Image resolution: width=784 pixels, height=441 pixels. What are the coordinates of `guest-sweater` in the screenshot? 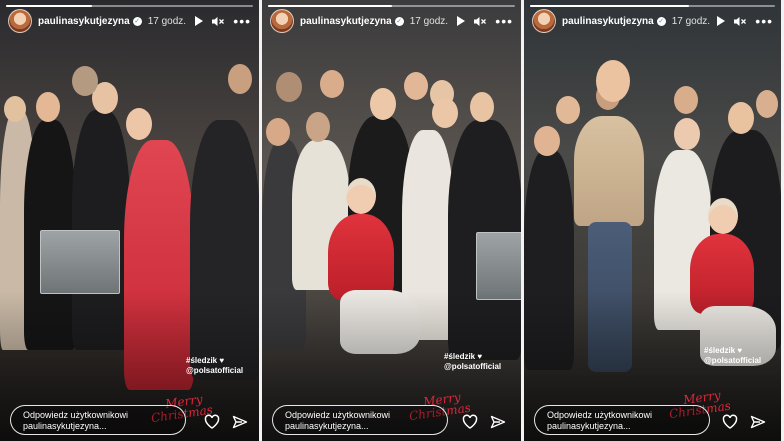 It's located at (609, 171).